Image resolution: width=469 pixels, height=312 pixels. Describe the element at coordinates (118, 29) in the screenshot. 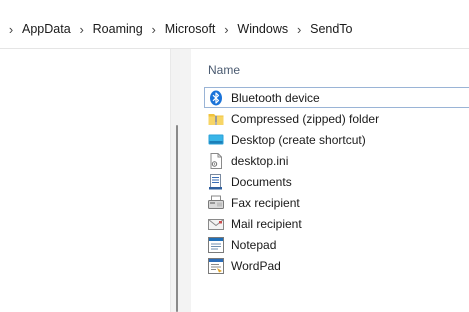

I see `breadcrumb-roaming: Roaming` at that location.